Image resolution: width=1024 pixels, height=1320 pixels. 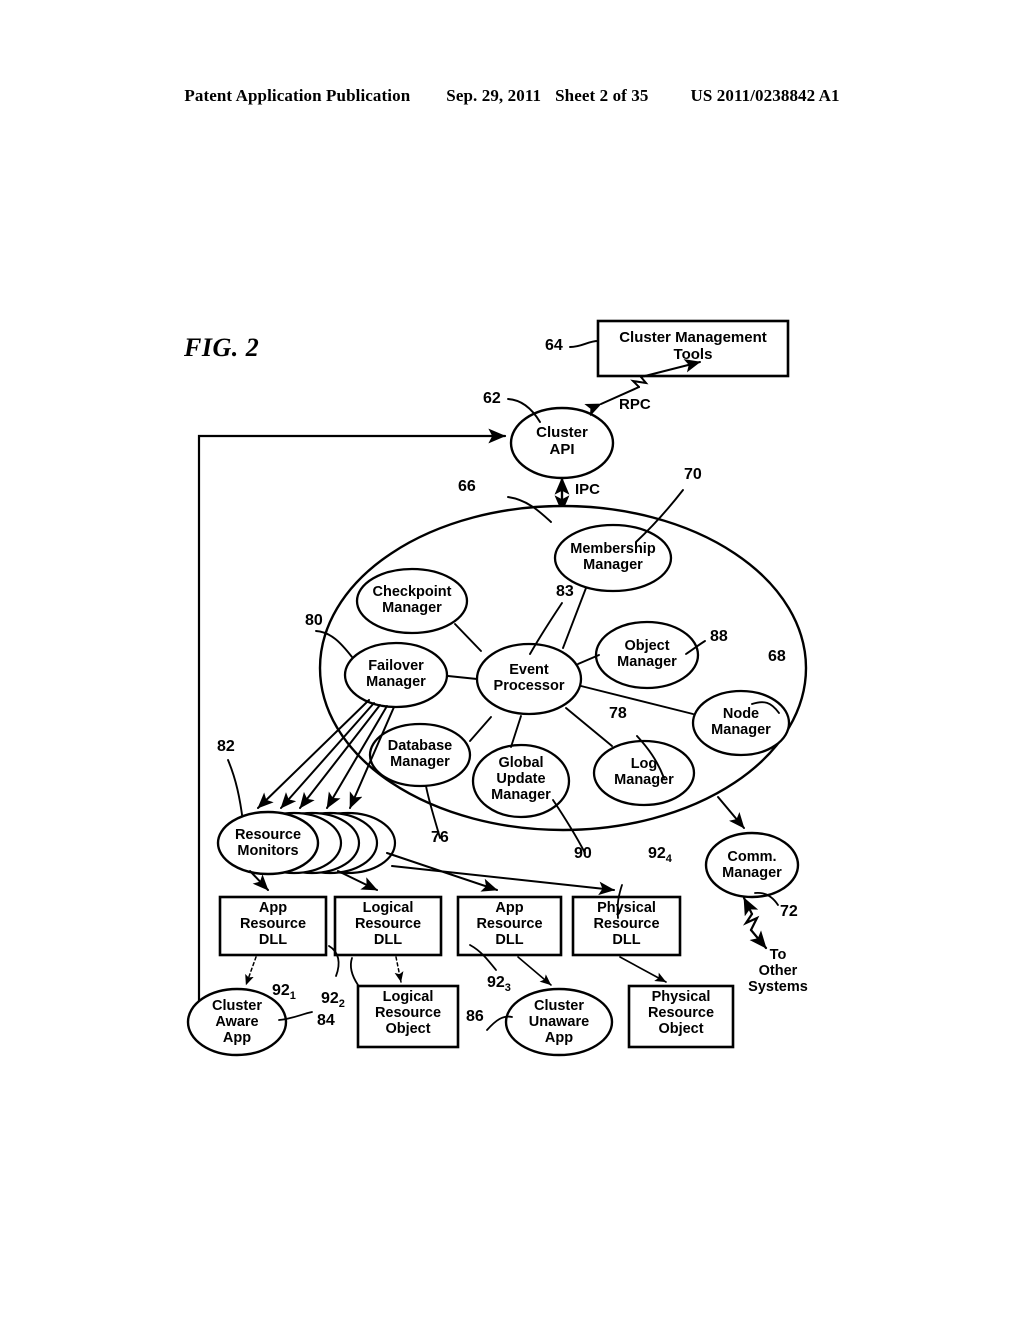 What do you see at coordinates (529, 679) in the screenshot?
I see `event-processor-ellipse` at bounding box center [529, 679].